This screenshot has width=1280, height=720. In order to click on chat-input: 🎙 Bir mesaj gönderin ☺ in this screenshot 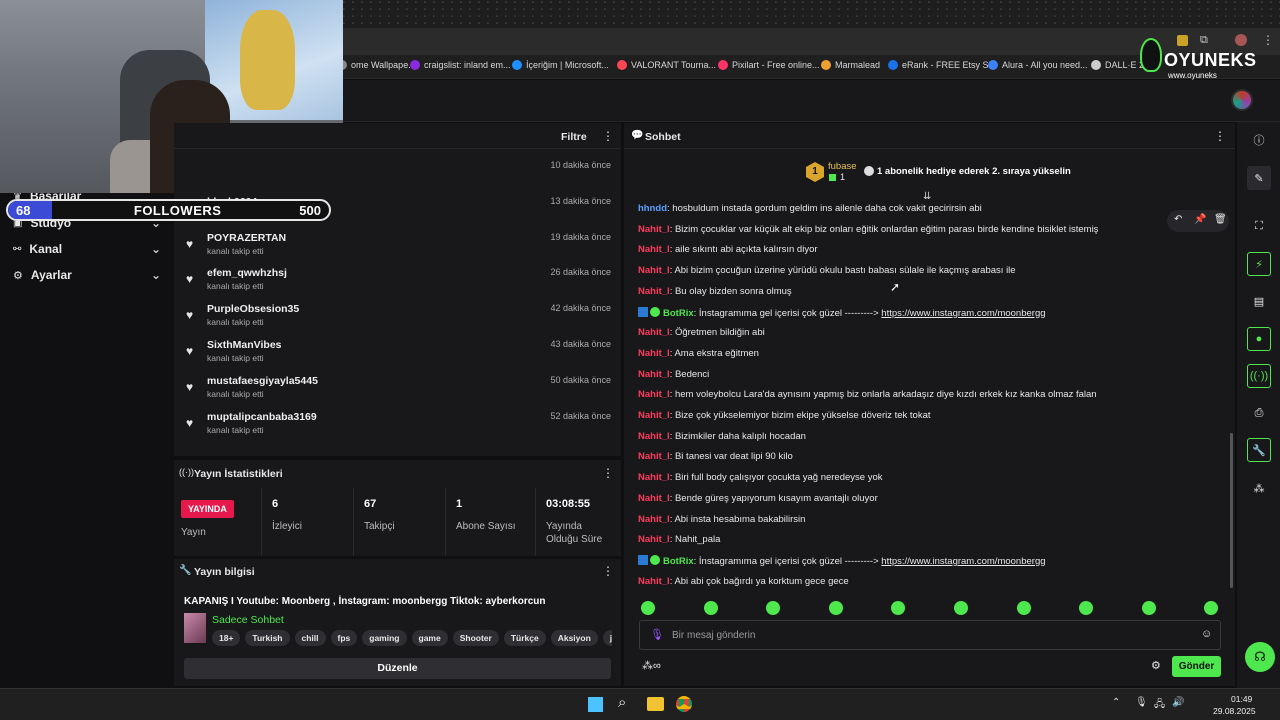, I will do `click(930, 635)`.